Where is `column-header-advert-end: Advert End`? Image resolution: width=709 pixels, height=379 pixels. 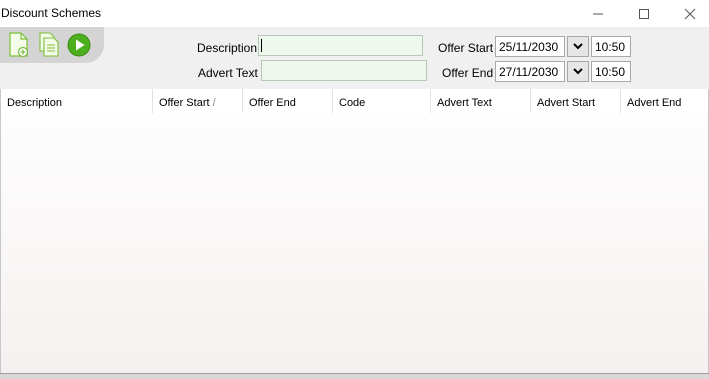
column-header-advert-end: Advert End is located at coordinates (664, 101).